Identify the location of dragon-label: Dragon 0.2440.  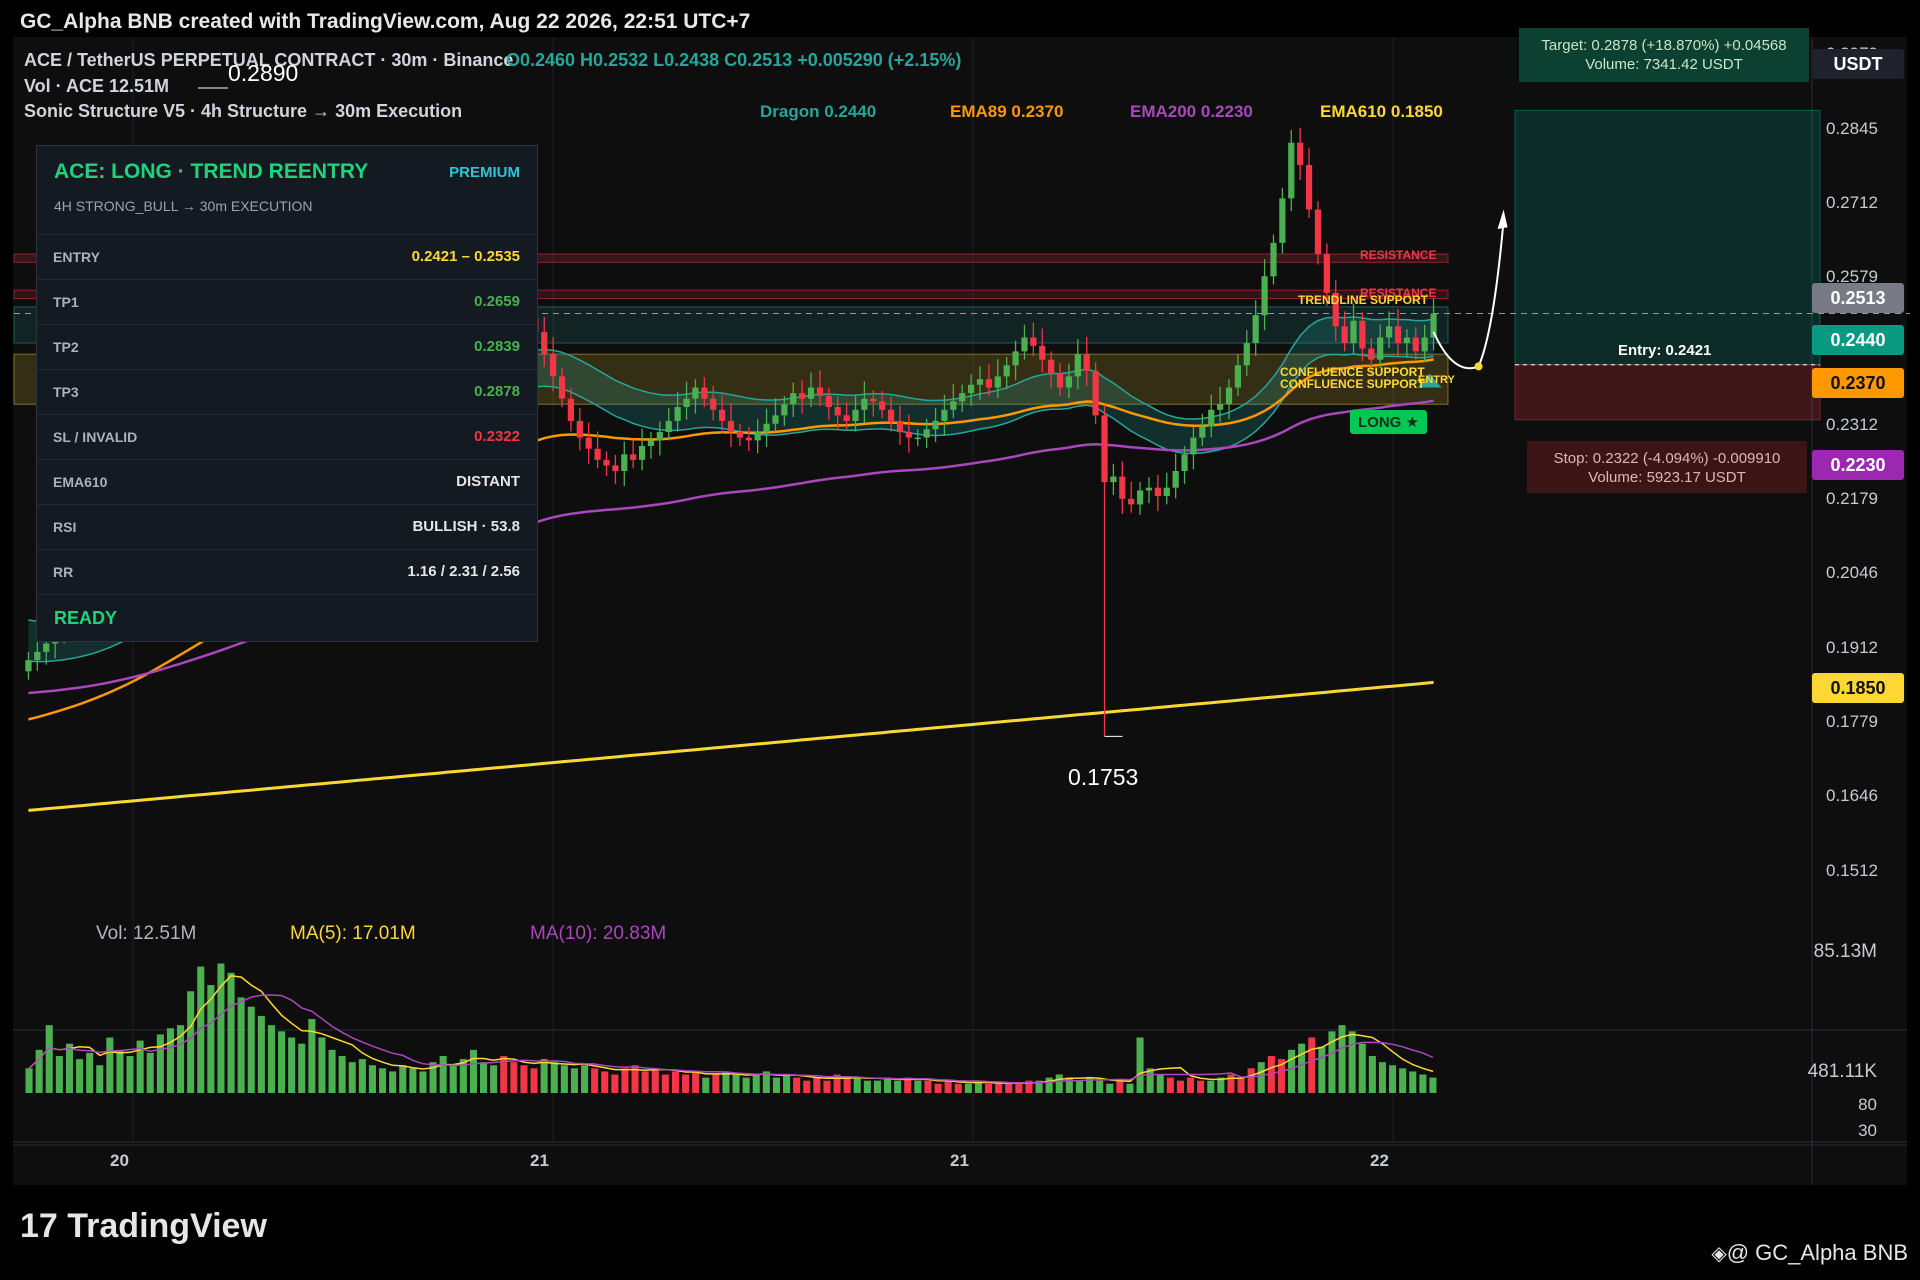
(818, 111).